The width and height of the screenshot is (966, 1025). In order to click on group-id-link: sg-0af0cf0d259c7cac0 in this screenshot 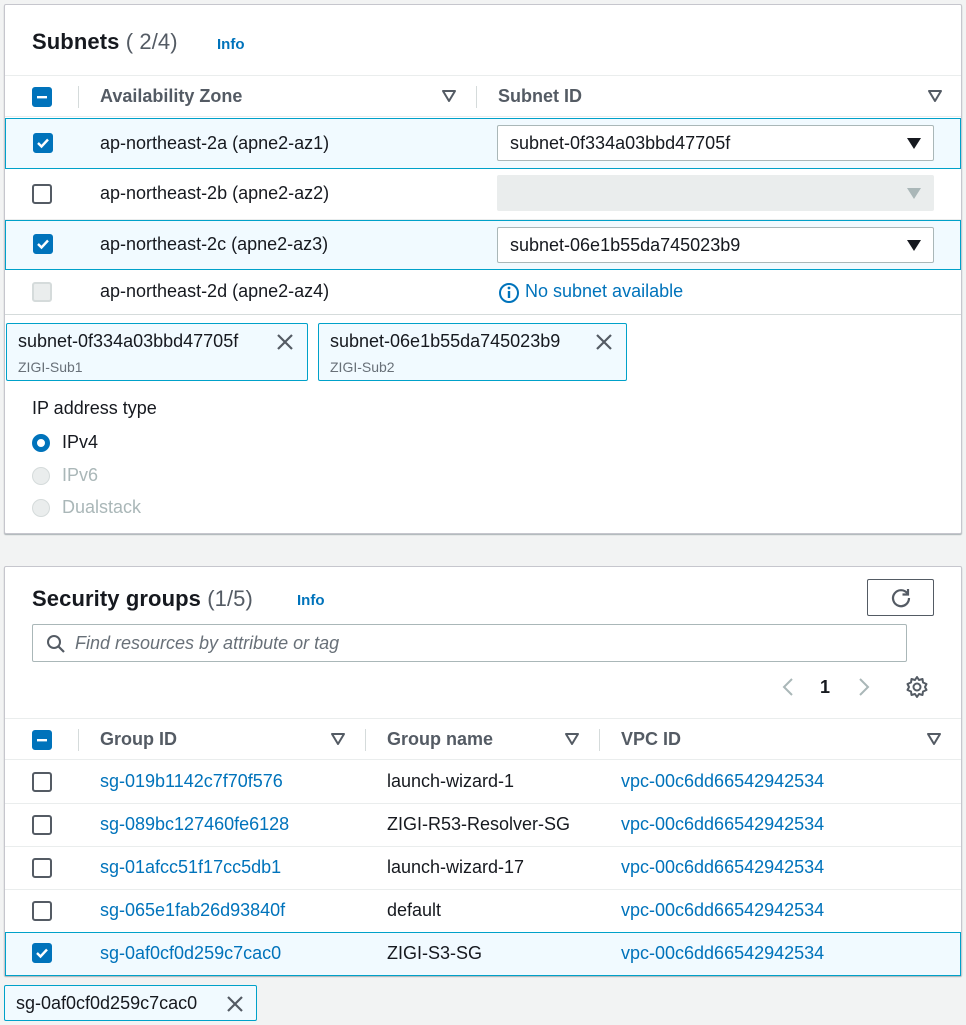, I will do `click(190, 953)`.